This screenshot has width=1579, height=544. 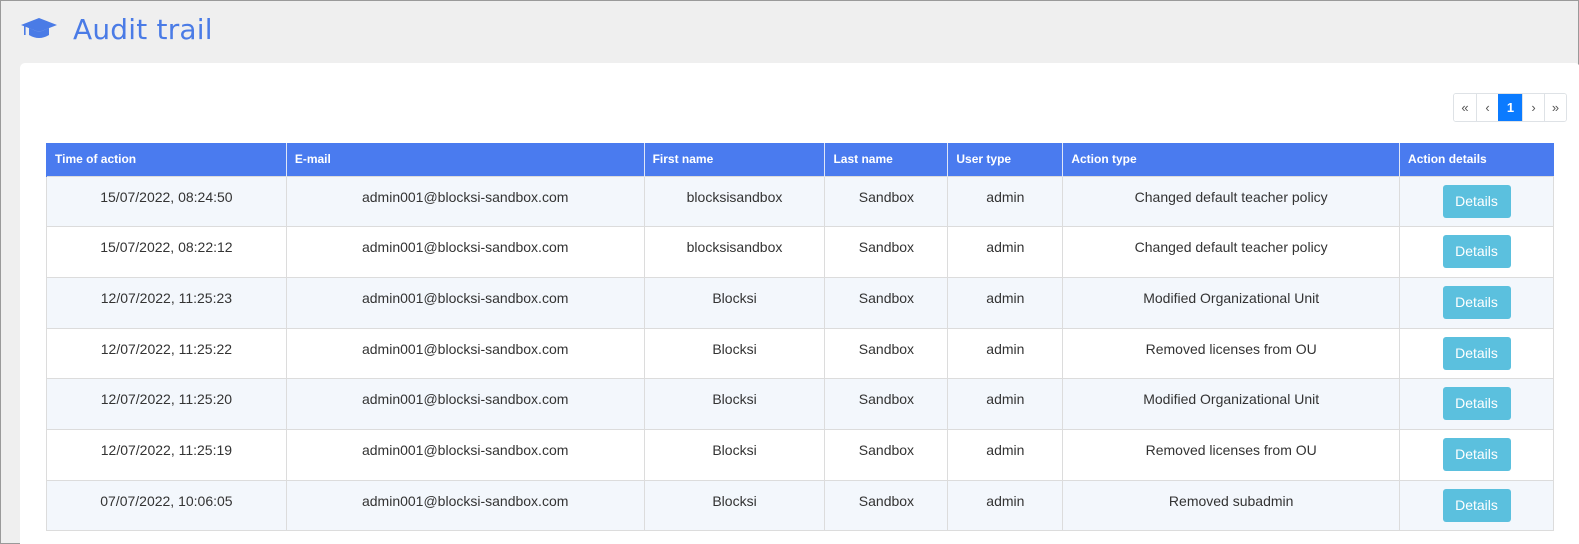 I want to click on cell-time: 07/07/2022, 10:06:05, so click(x=166, y=505).